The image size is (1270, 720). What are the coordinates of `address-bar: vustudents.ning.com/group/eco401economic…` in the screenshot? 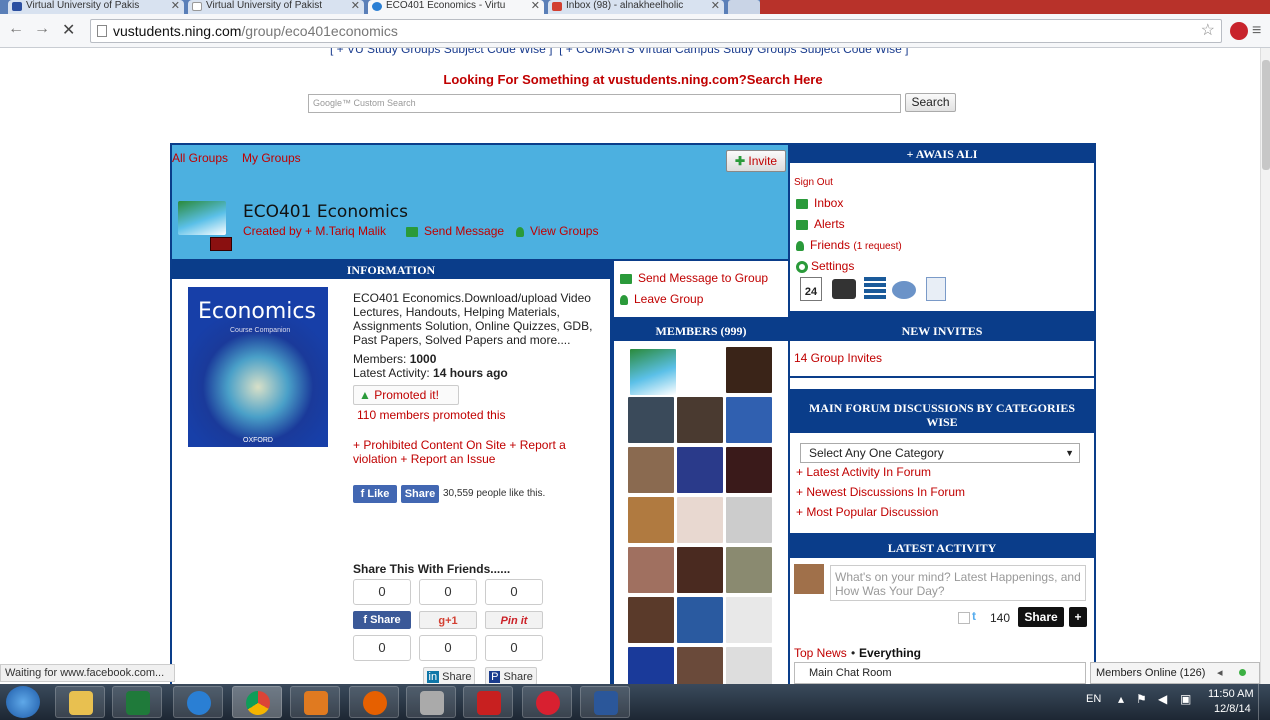 It's located at (656, 31).